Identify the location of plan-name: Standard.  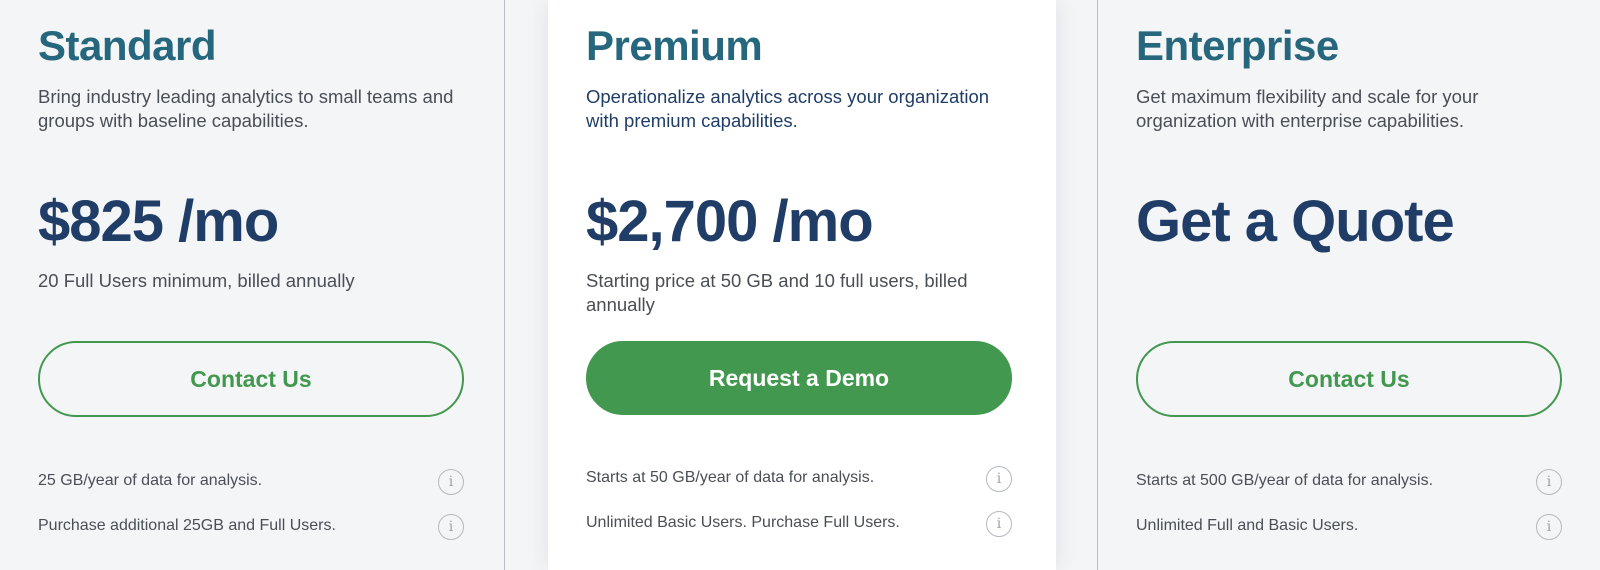
(127, 45).